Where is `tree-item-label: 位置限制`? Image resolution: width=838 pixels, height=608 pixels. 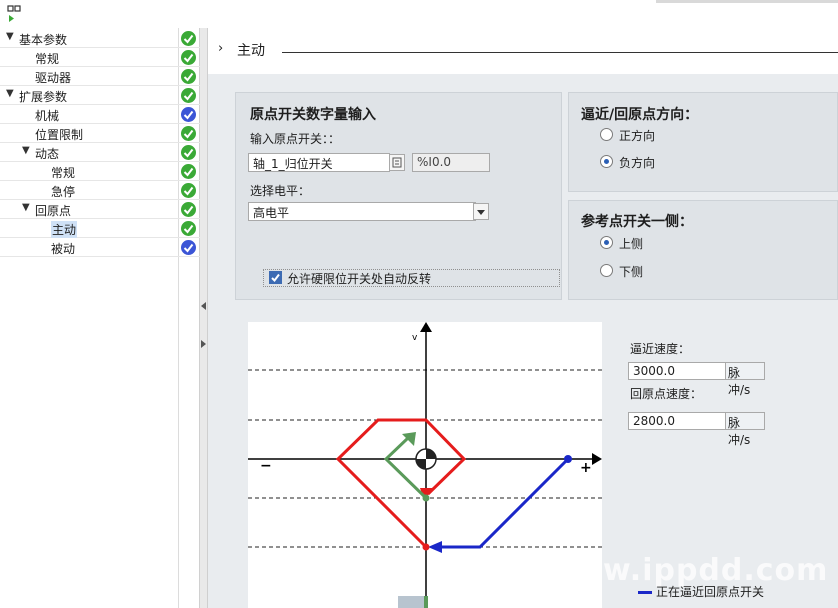 tree-item-label: 位置限制 is located at coordinates (59, 134).